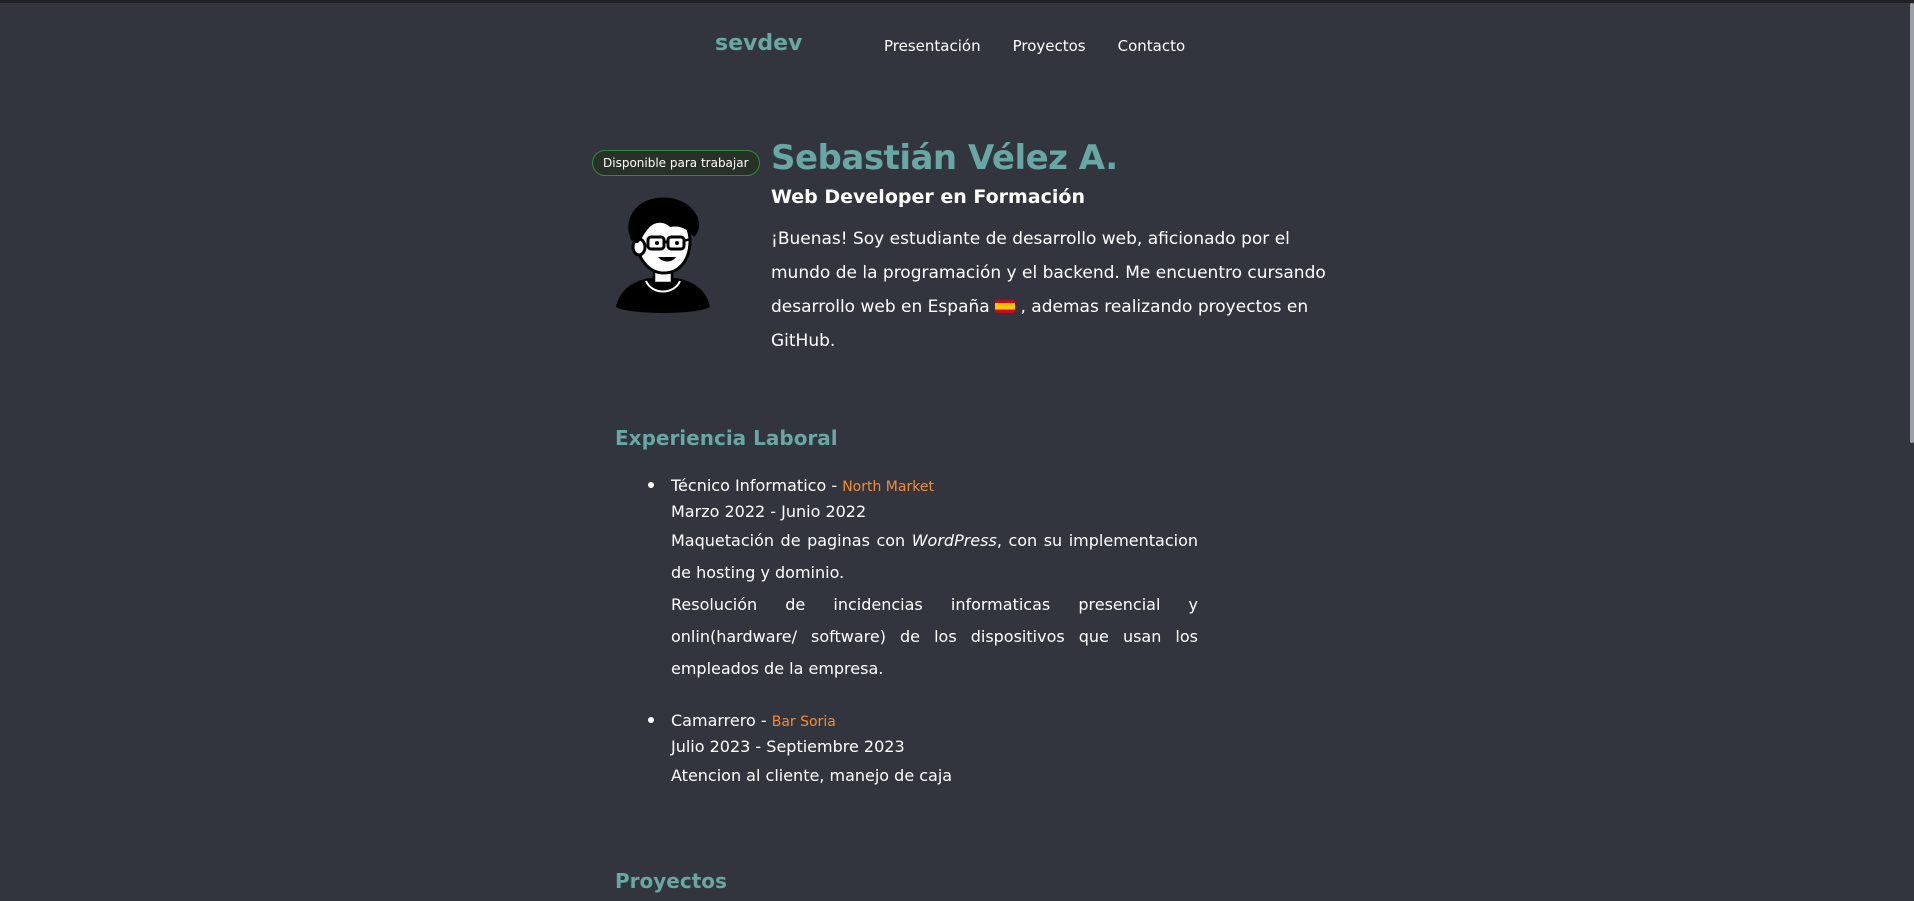  I want to click on job-company: North Market, so click(888, 487).